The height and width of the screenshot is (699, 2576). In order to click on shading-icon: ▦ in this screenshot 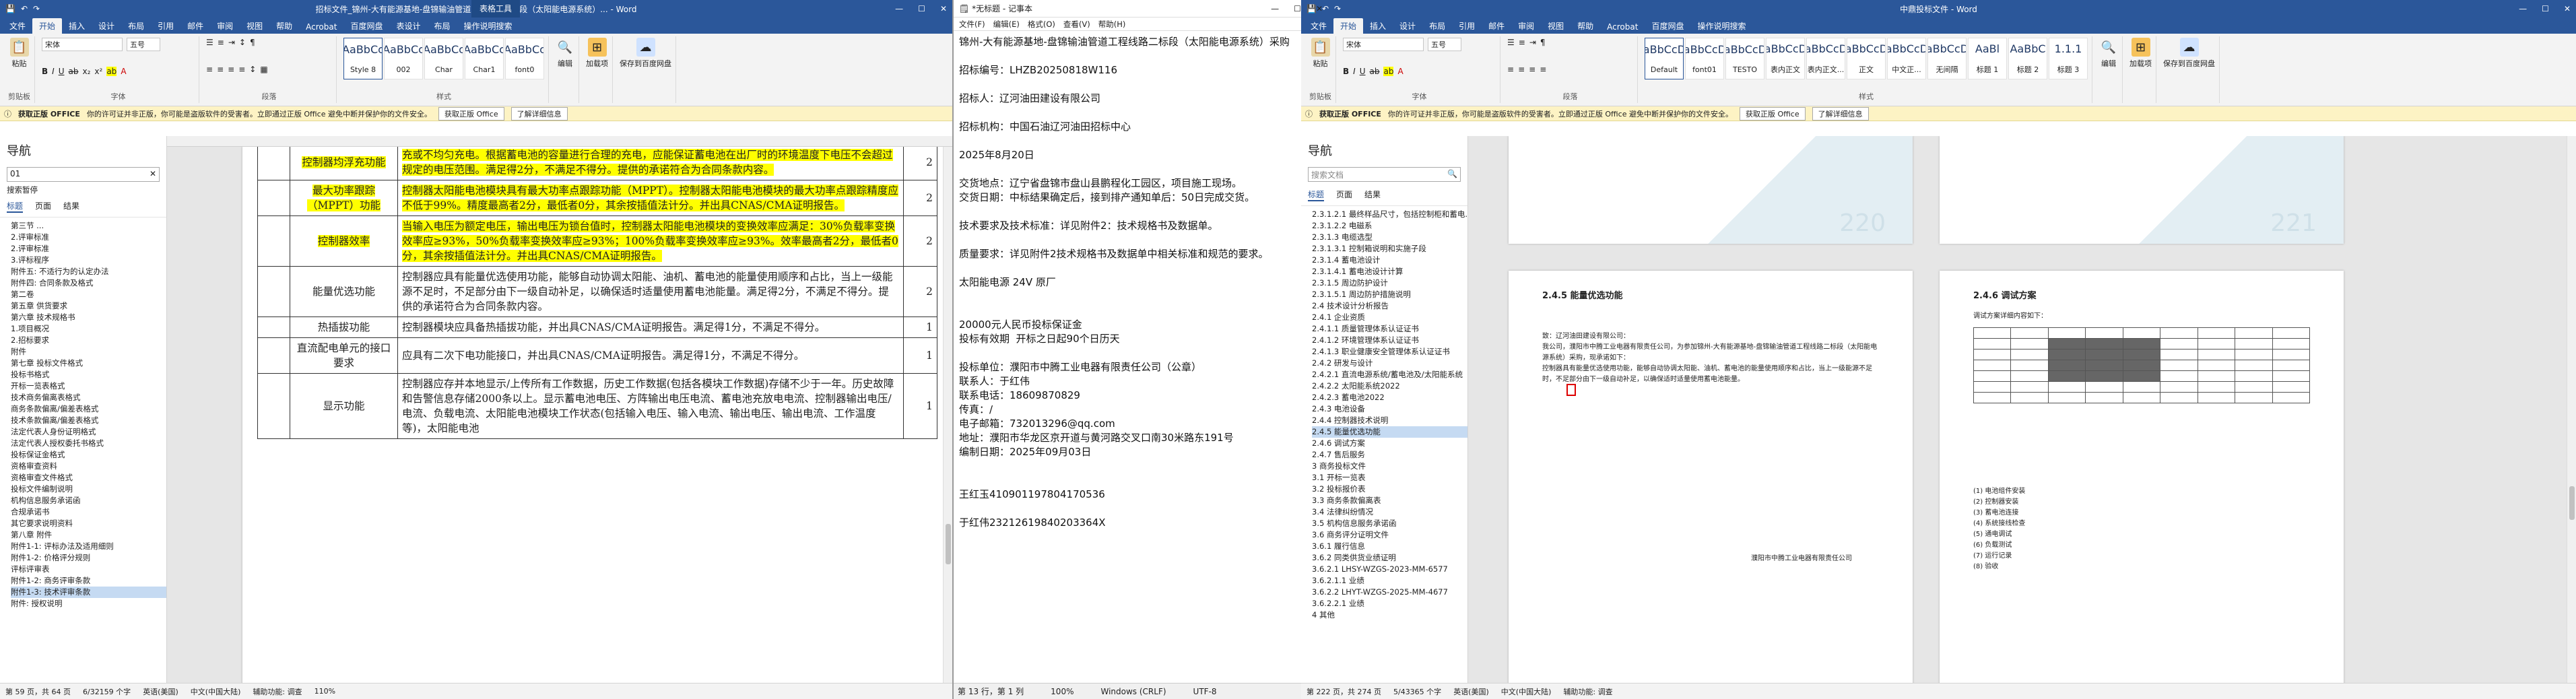, I will do `click(263, 69)`.